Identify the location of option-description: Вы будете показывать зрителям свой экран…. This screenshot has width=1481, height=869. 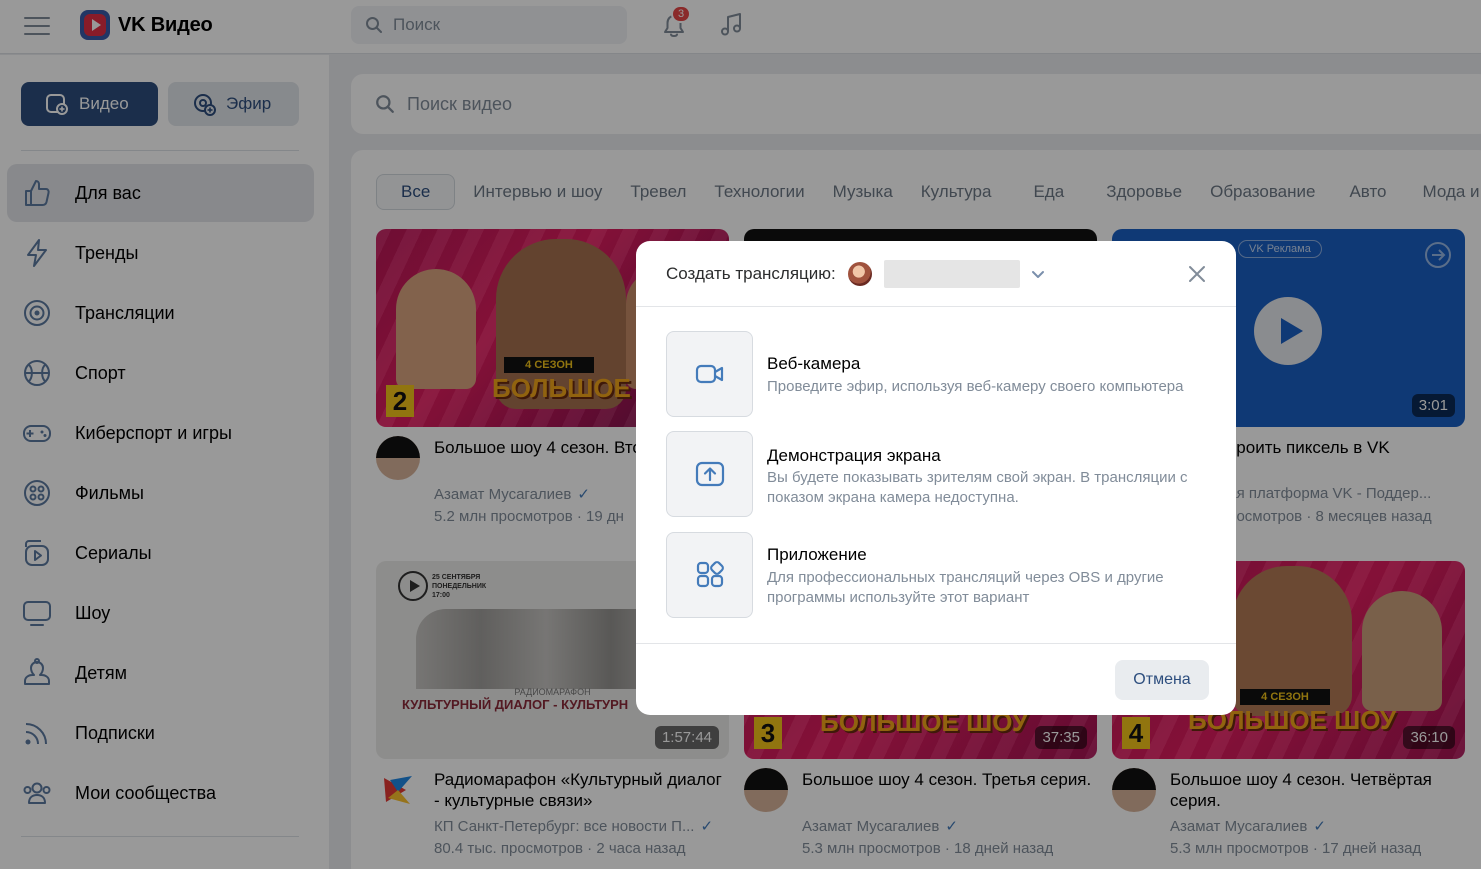
(977, 487).